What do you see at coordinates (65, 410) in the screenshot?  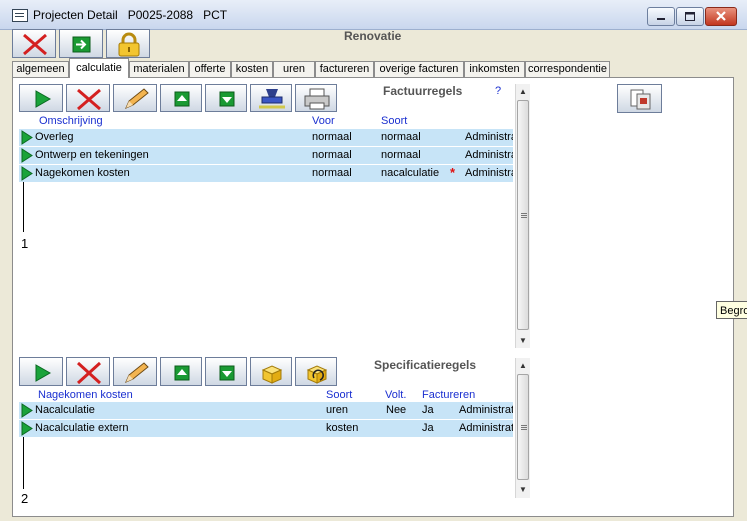 I see `row-naam: Nacalculatie` at bounding box center [65, 410].